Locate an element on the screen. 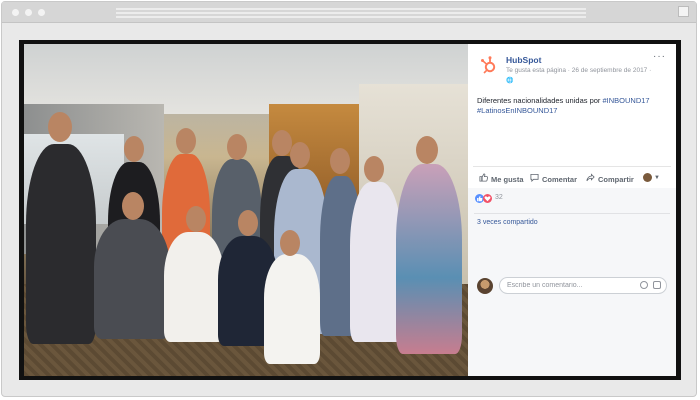 The width and height of the screenshot is (700, 400). like-button: Me gusta is located at coordinates (501, 178).